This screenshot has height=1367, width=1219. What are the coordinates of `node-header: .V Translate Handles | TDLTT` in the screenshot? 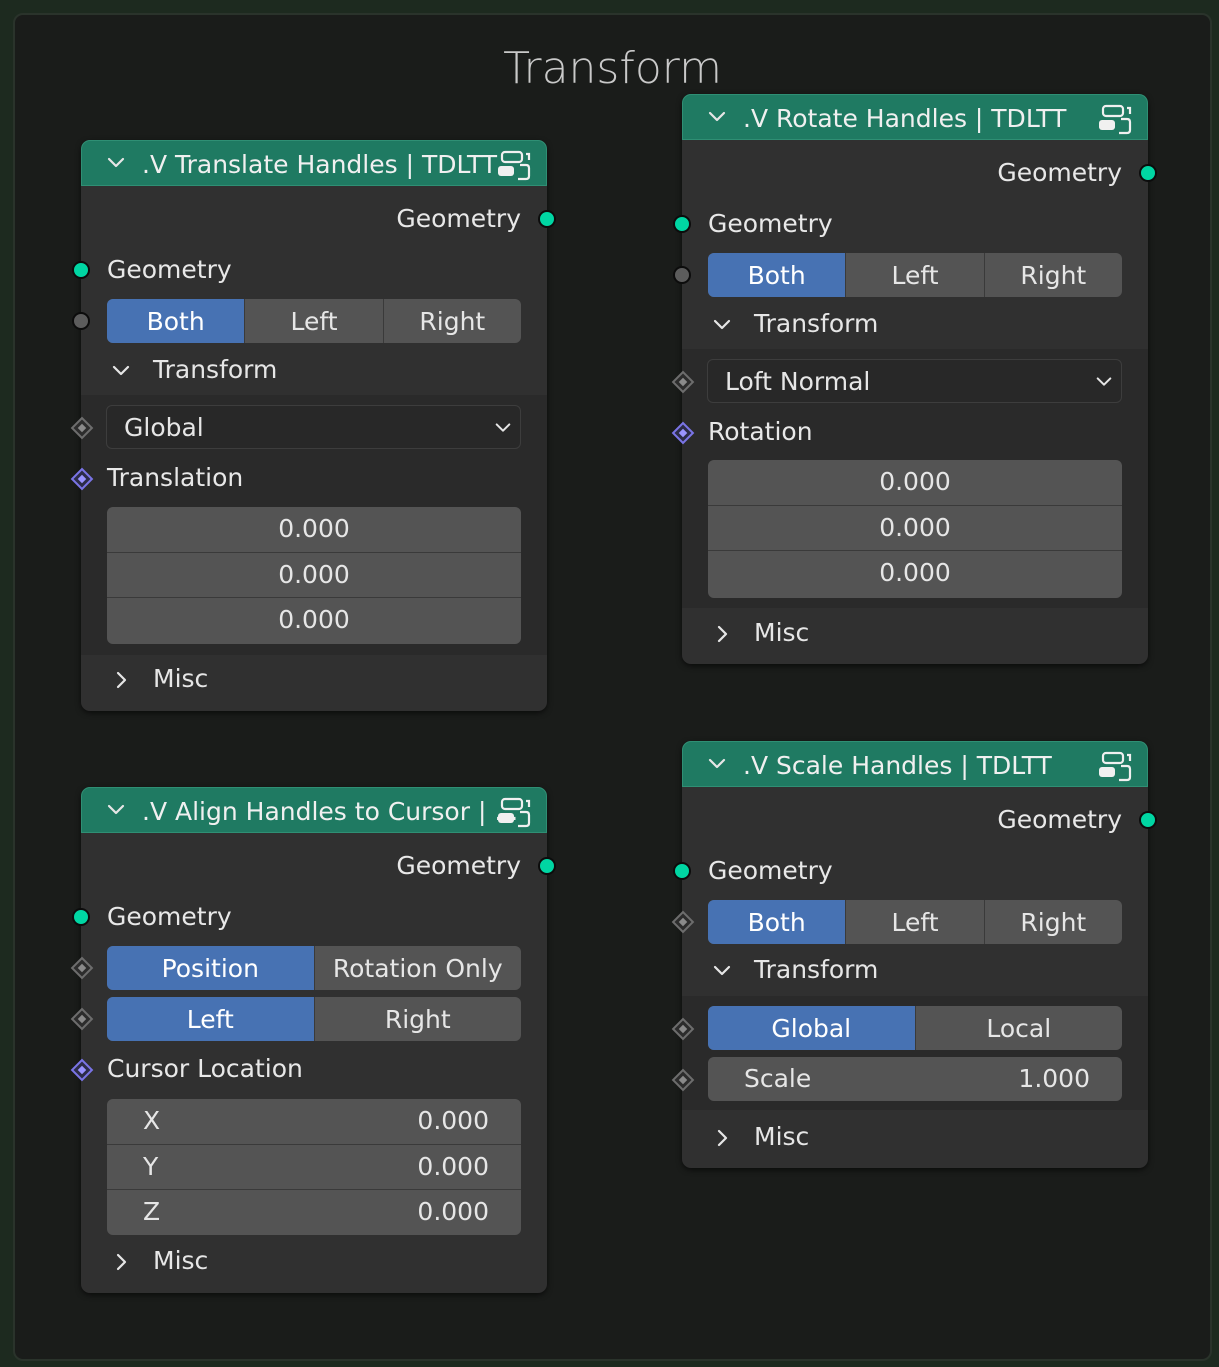 It's located at (314, 163).